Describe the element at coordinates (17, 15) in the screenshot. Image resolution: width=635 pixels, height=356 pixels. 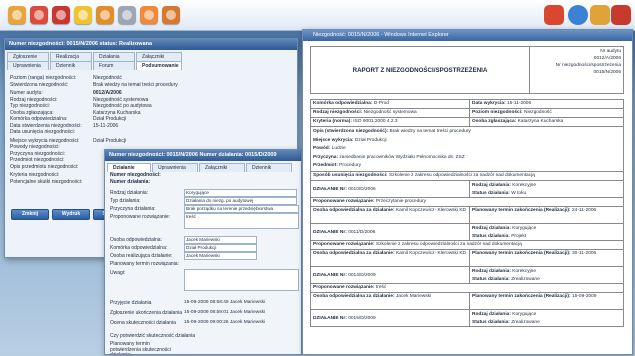
I see `folder-icon` at that location.